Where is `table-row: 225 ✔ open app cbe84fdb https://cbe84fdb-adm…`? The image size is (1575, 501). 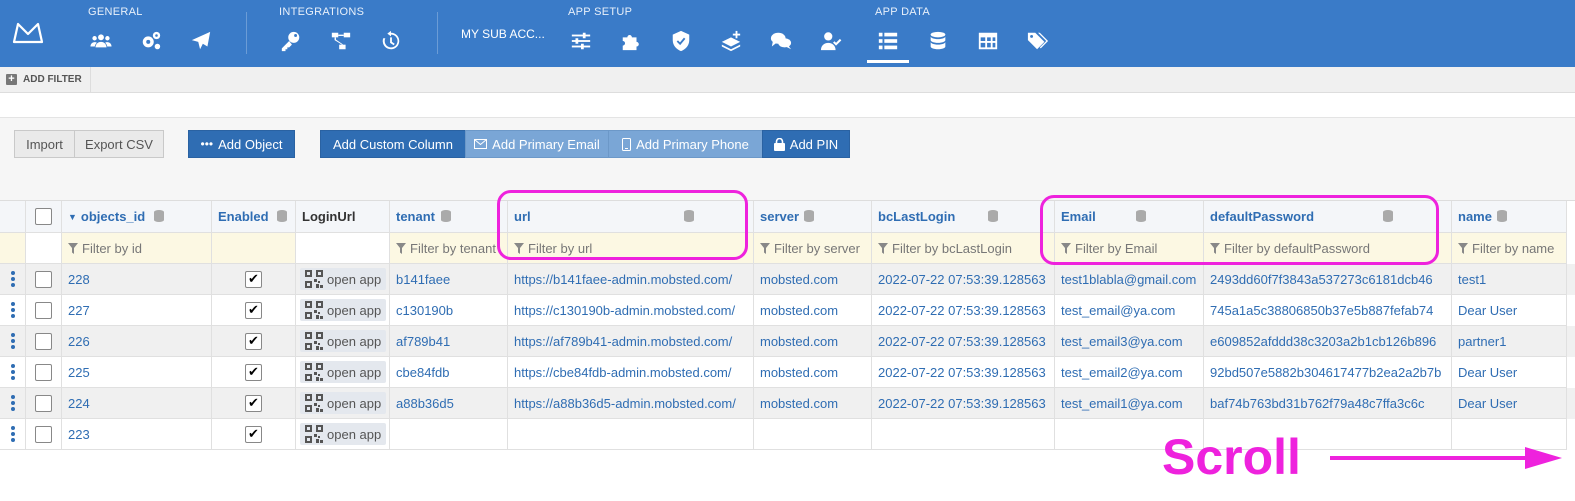
table-row: 225 ✔ open app cbe84fdb https://cbe84fdb-adm… is located at coordinates (787, 372).